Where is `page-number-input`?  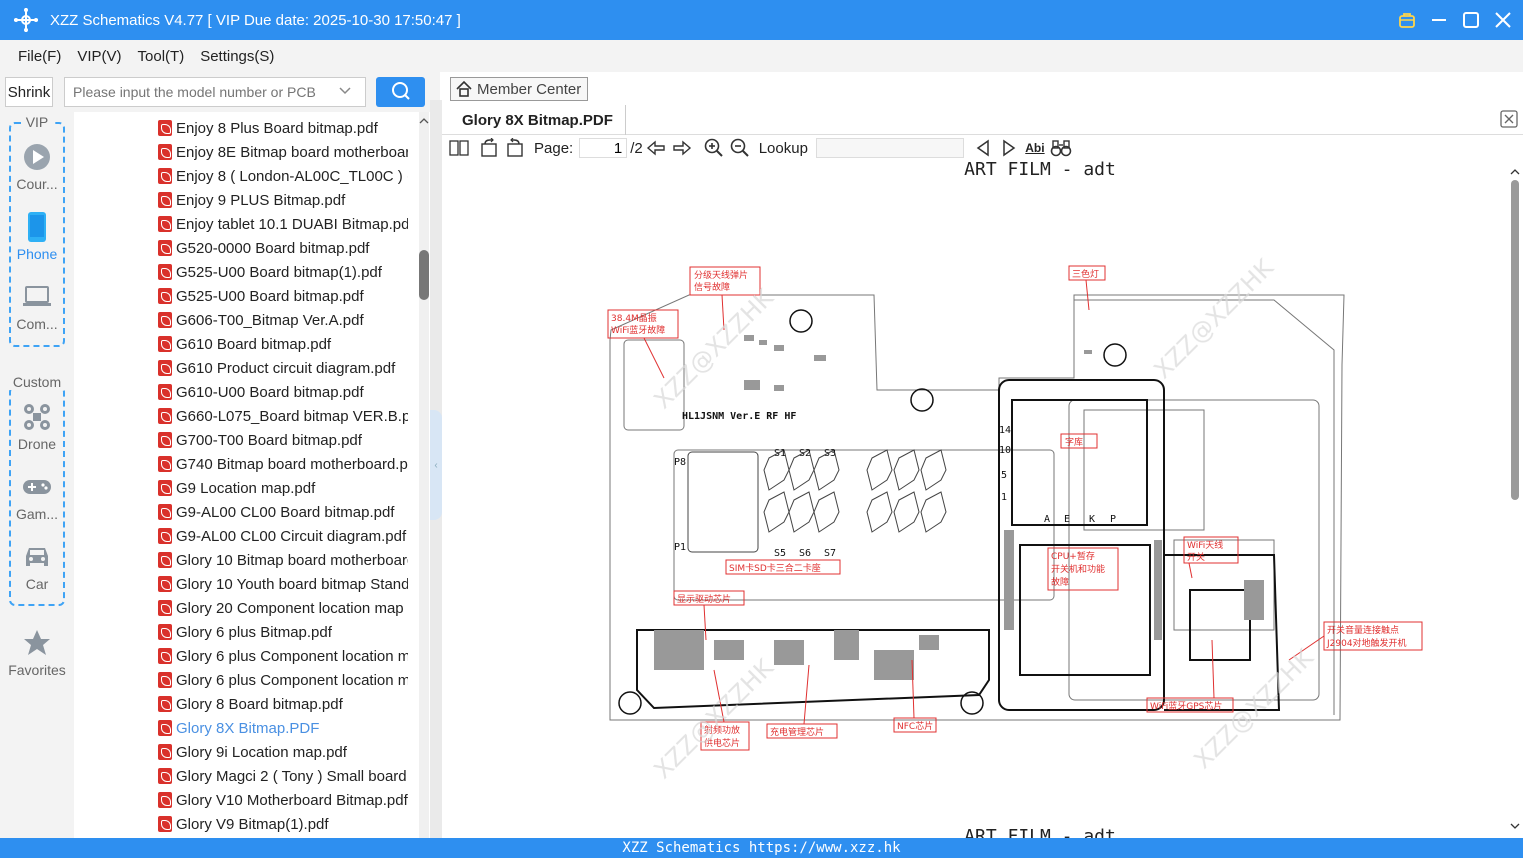 page-number-input is located at coordinates (603, 148).